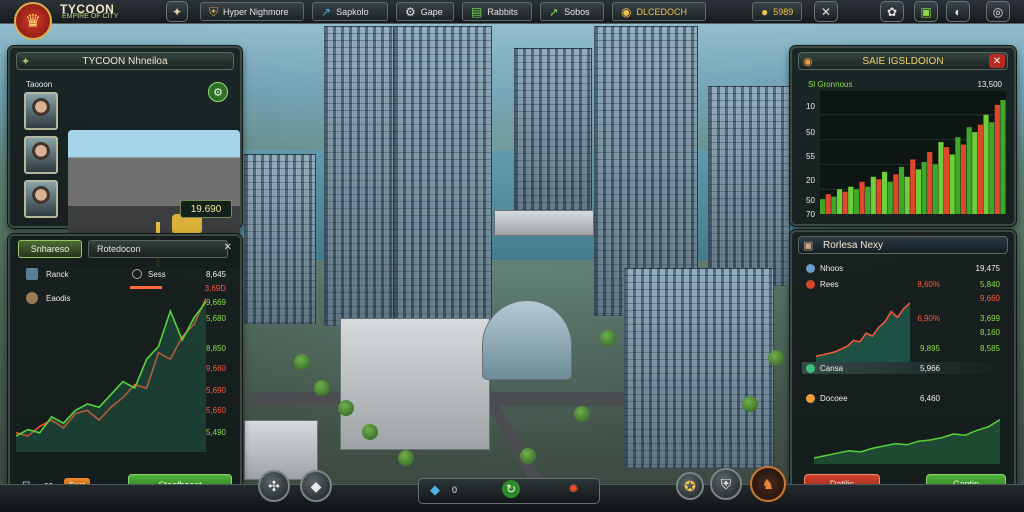 The width and height of the screenshot is (1024, 512). What do you see at coordinates (572, 11) in the screenshot?
I see `topbar-item-5: ➚ Sobos` at bounding box center [572, 11].